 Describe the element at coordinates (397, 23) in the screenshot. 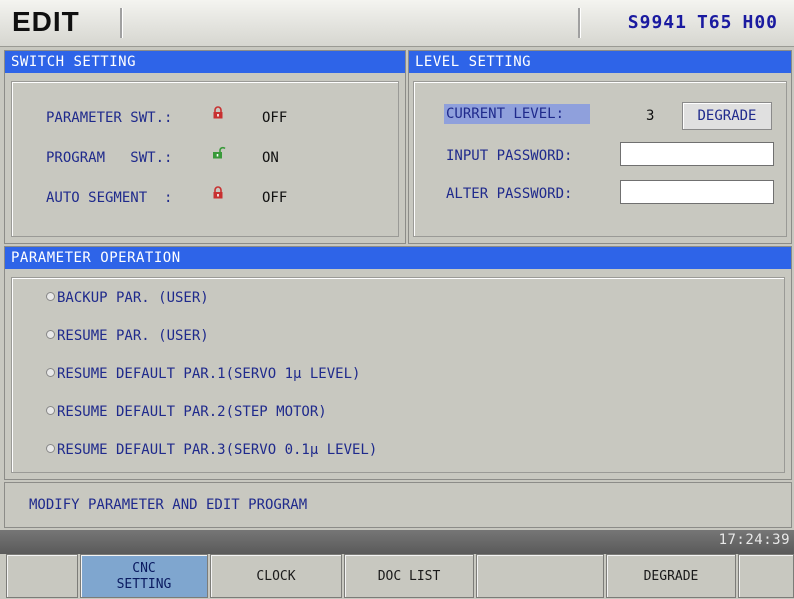

I see `top-bar: EDIT S9941 T65 H00` at that location.